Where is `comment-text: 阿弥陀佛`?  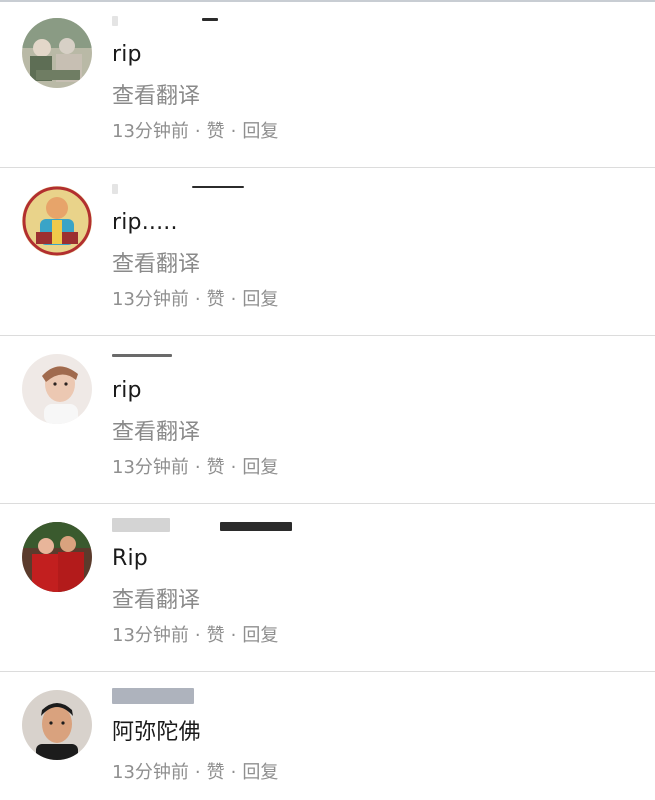
comment-text: 阿弥陀佛 is located at coordinates (156, 732).